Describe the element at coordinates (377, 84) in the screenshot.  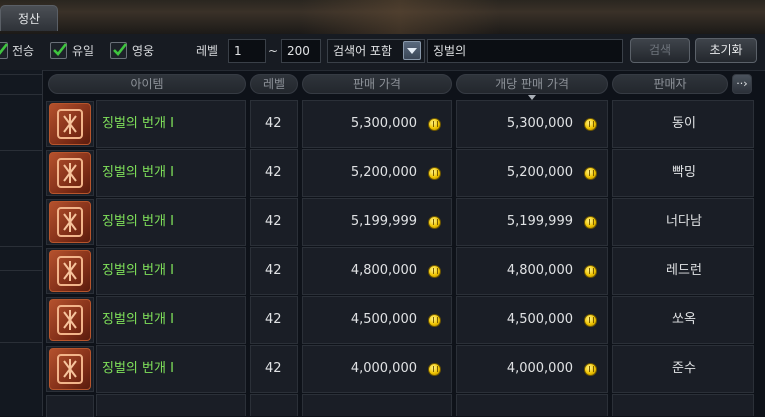
I see `column-header-price: 판매 가격` at that location.